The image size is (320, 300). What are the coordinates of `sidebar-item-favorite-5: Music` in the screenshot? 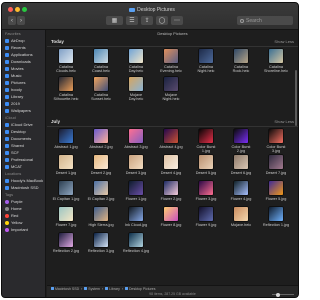 It's located at (13, 76).